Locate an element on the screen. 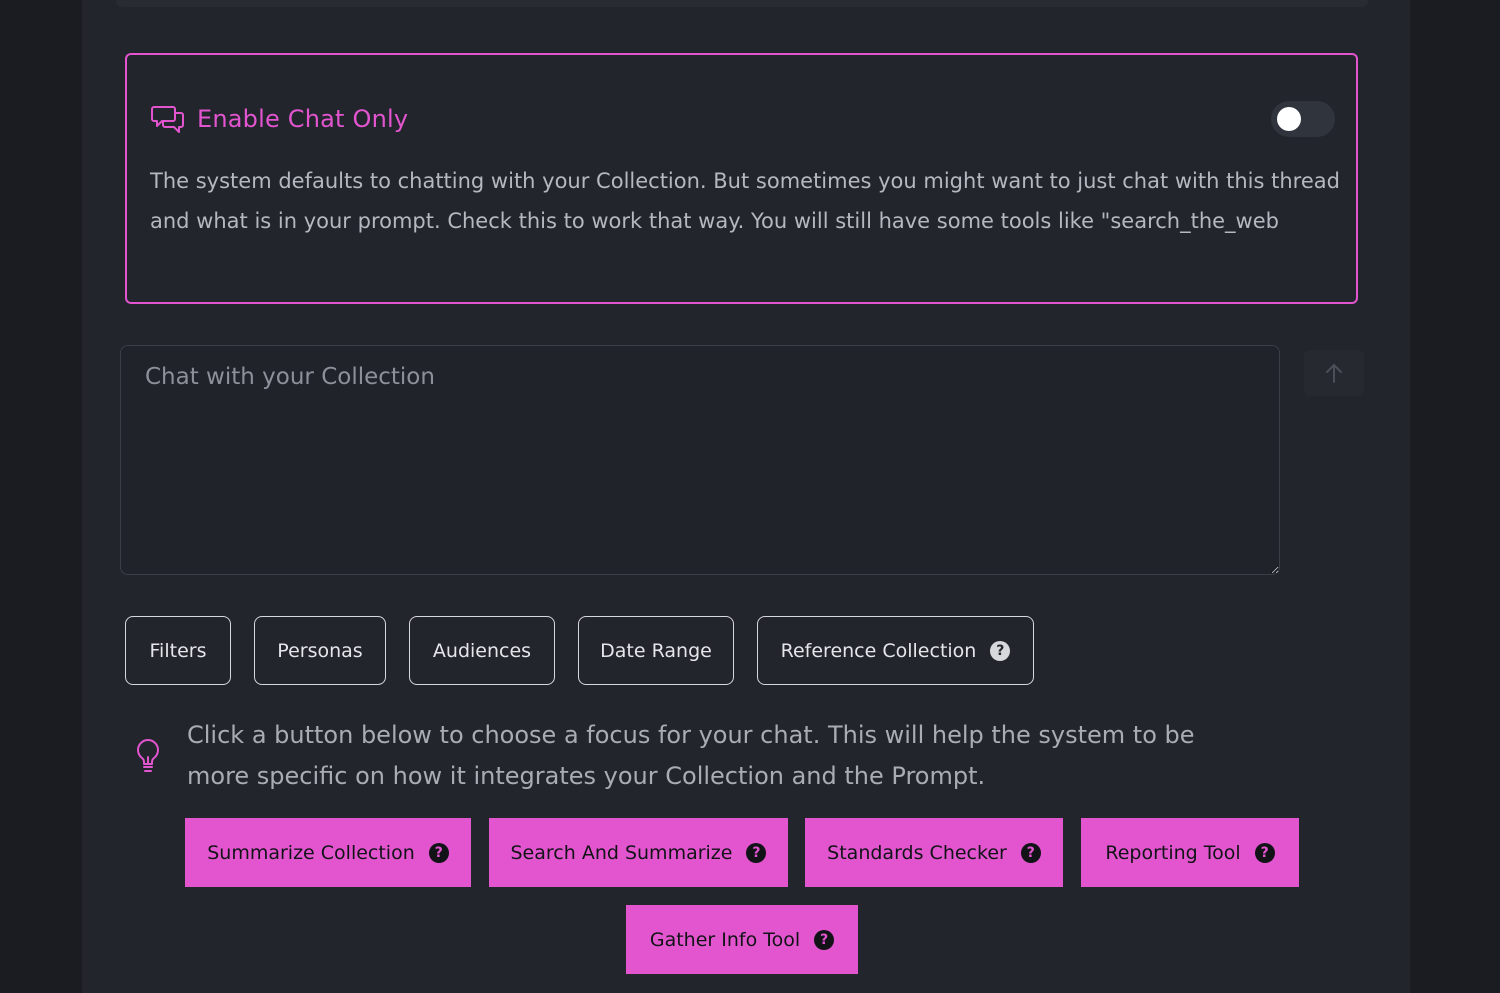 The image size is (1500, 993). chat-only-title: Enable Chat Only is located at coordinates (303, 119).